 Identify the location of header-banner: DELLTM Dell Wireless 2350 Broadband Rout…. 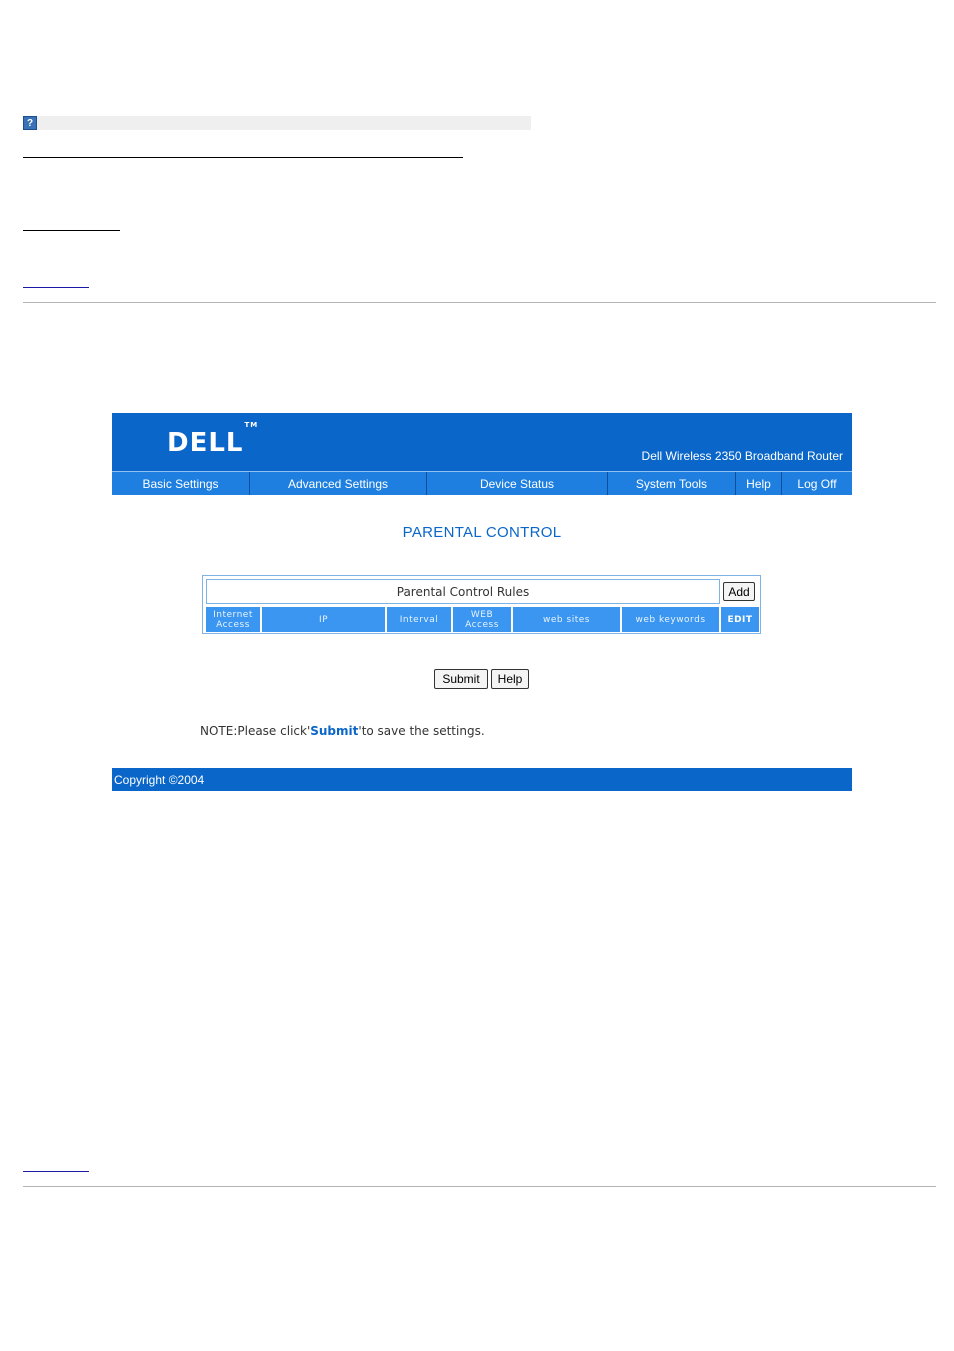
(482, 442).